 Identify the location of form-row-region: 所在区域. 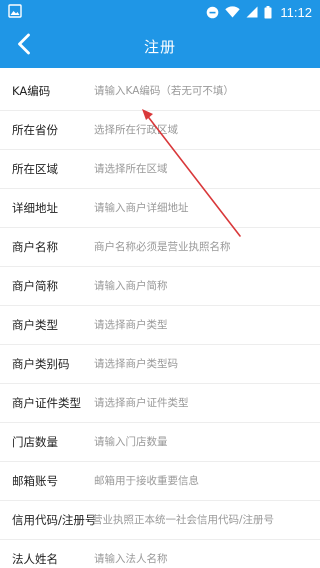
(160, 169).